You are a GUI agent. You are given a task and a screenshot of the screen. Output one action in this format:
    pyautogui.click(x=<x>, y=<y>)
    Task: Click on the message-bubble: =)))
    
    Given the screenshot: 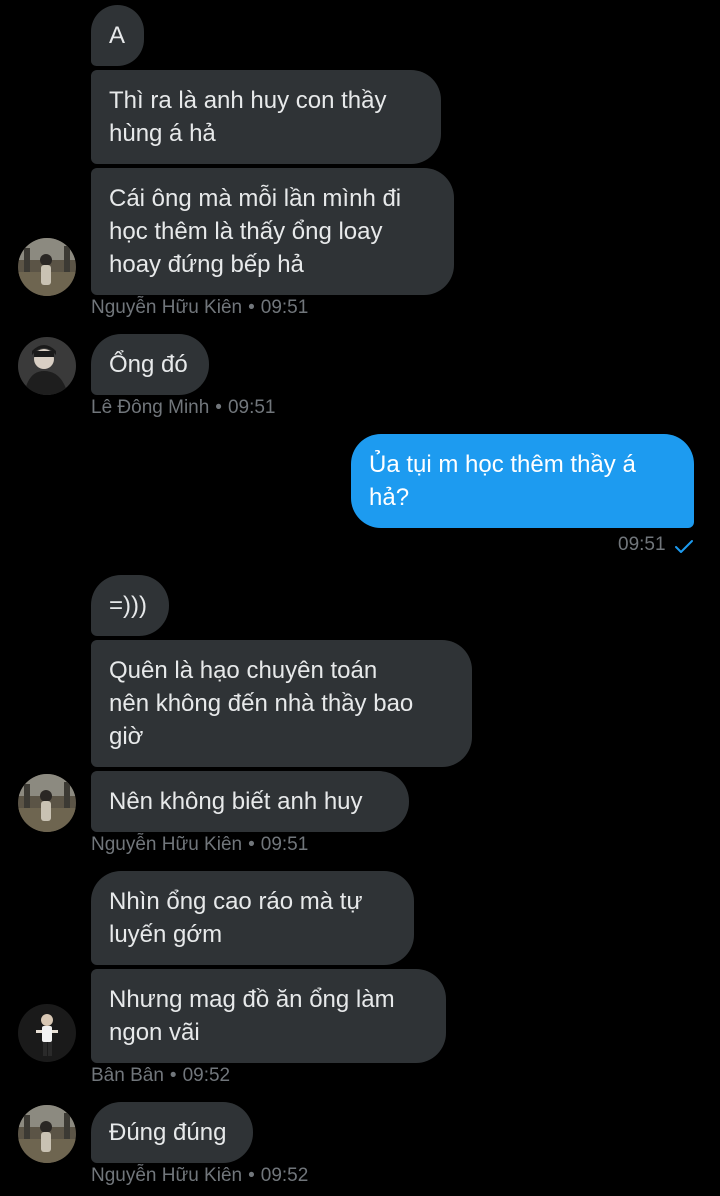 What is the action you would take?
    pyautogui.click(x=130, y=605)
    